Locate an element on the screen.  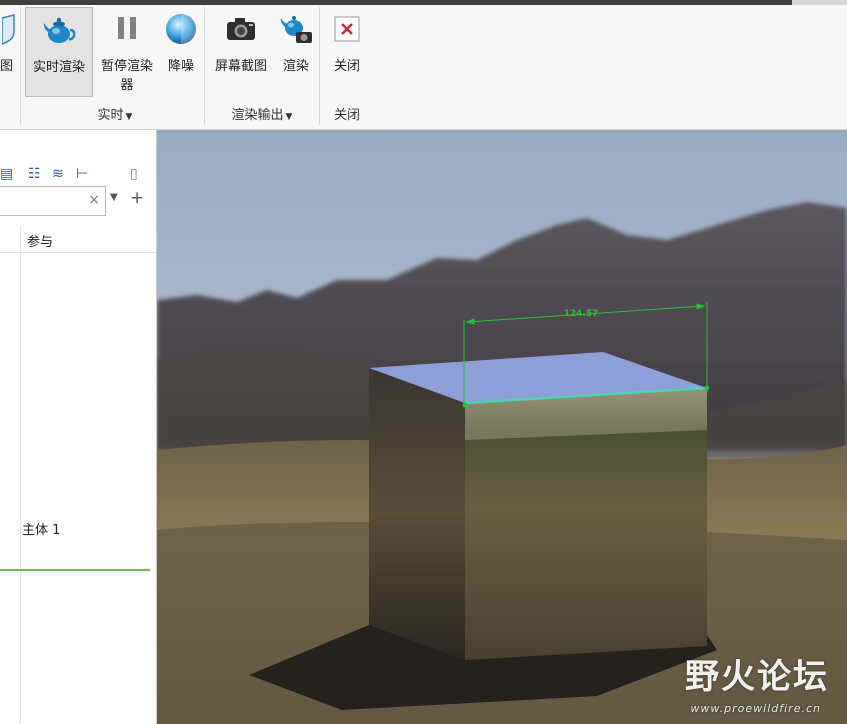
add-icon: + is located at coordinates (137, 198).